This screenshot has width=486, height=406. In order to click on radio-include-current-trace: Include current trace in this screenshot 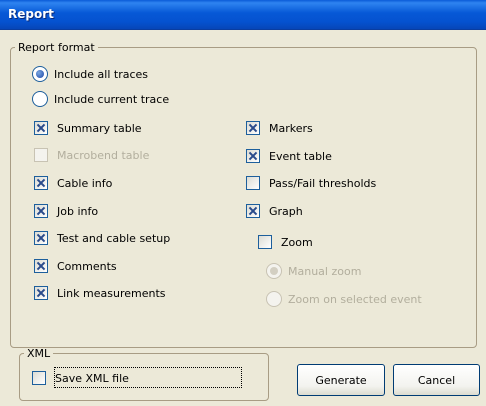, I will do `click(100, 99)`.